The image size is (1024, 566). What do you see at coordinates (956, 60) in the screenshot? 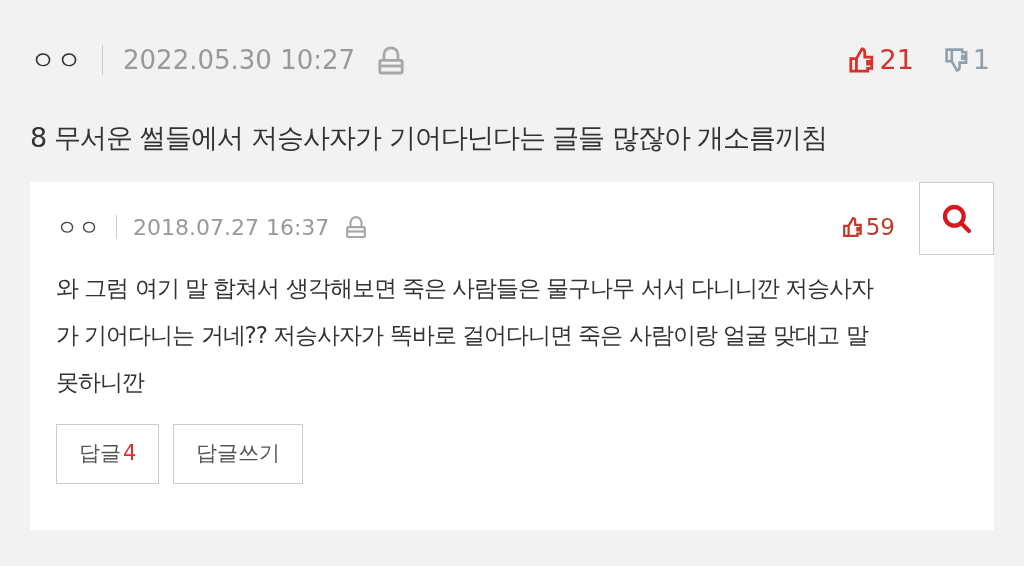
I see `thumbs-down-icon` at bounding box center [956, 60].